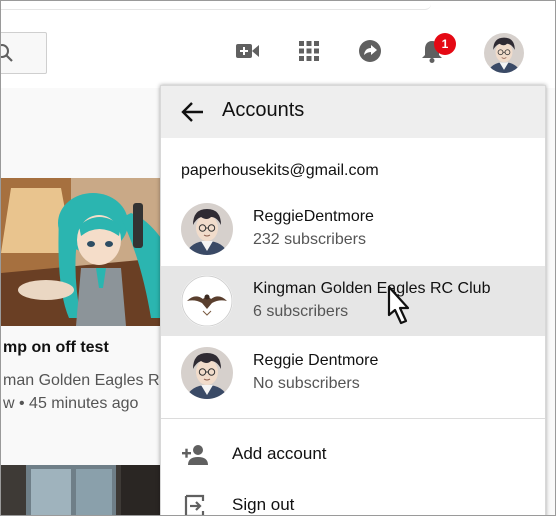 This screenshot has width=556, height=516. Describe the element at coordinates (309, 51) in the screenshot. I see `apps-grid-icon` at that location.